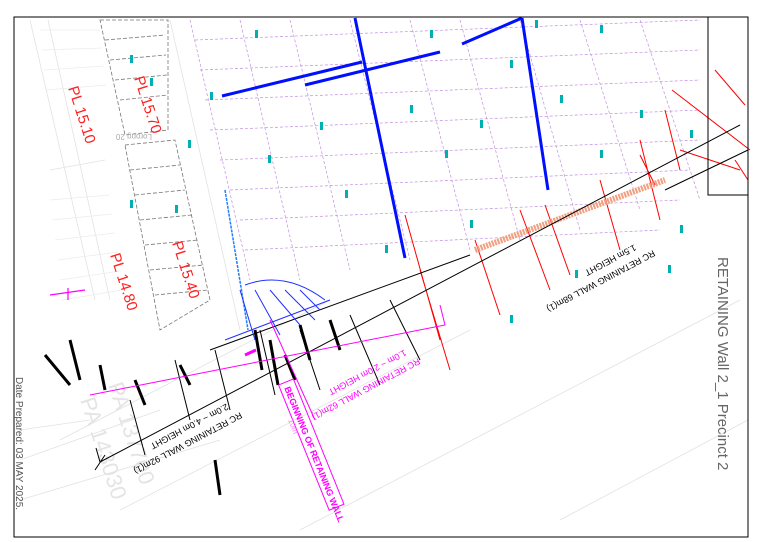 This screenshot has width=768, height=542. I want to click on road-label: Lorong 20, so click(133, 136).